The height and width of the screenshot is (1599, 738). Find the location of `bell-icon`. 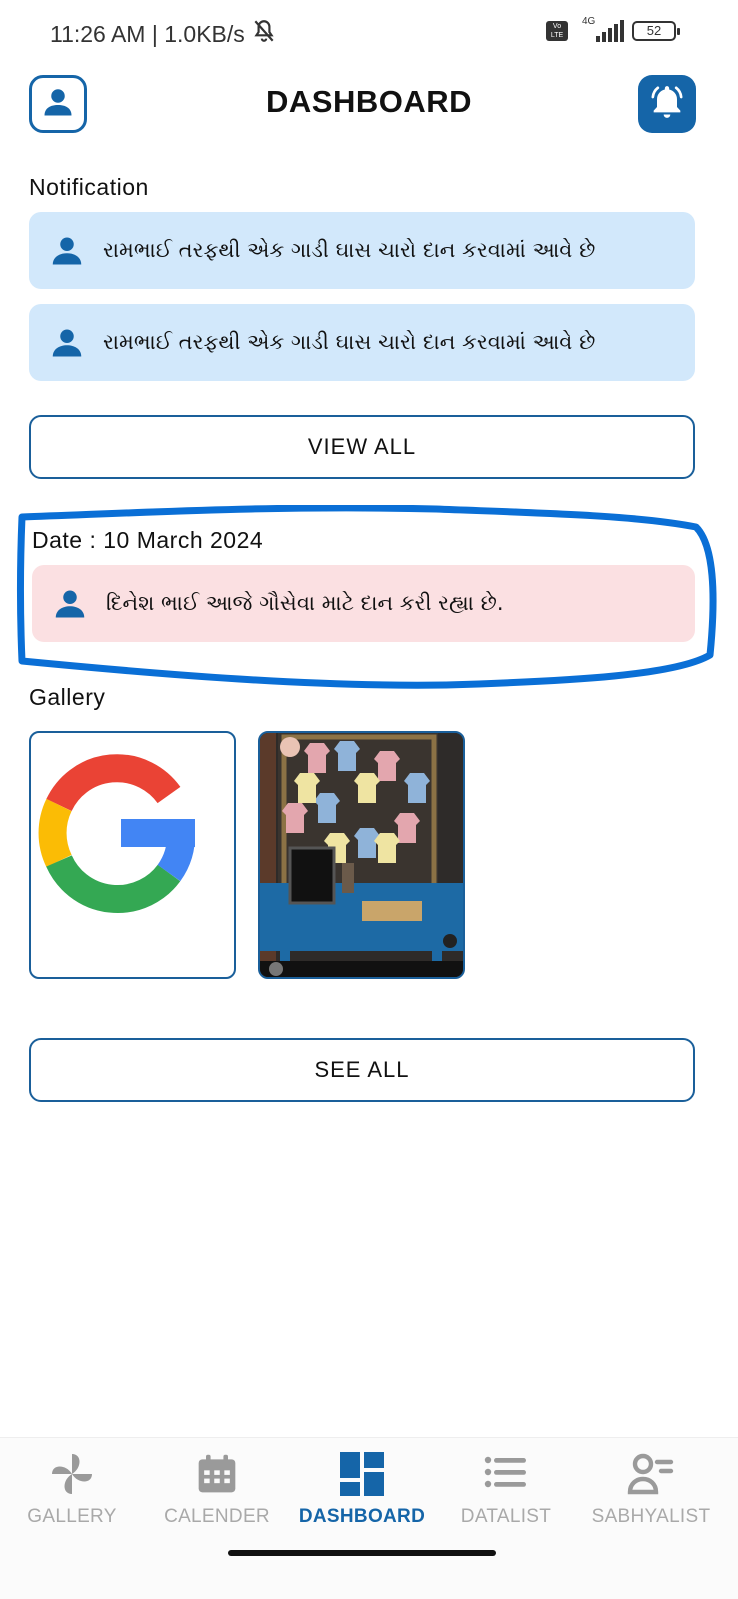

bell-icon is located at coordinates (667, 104).